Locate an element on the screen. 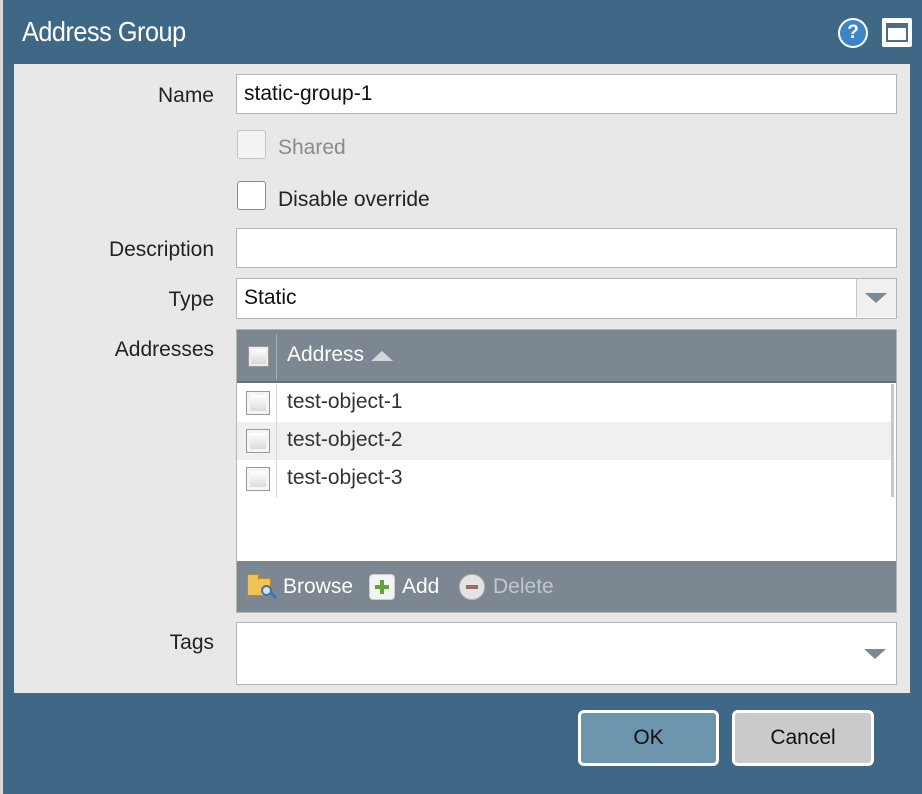 This screenshot has height=794, width=922. tags-input is located at coordinates (566, 653).